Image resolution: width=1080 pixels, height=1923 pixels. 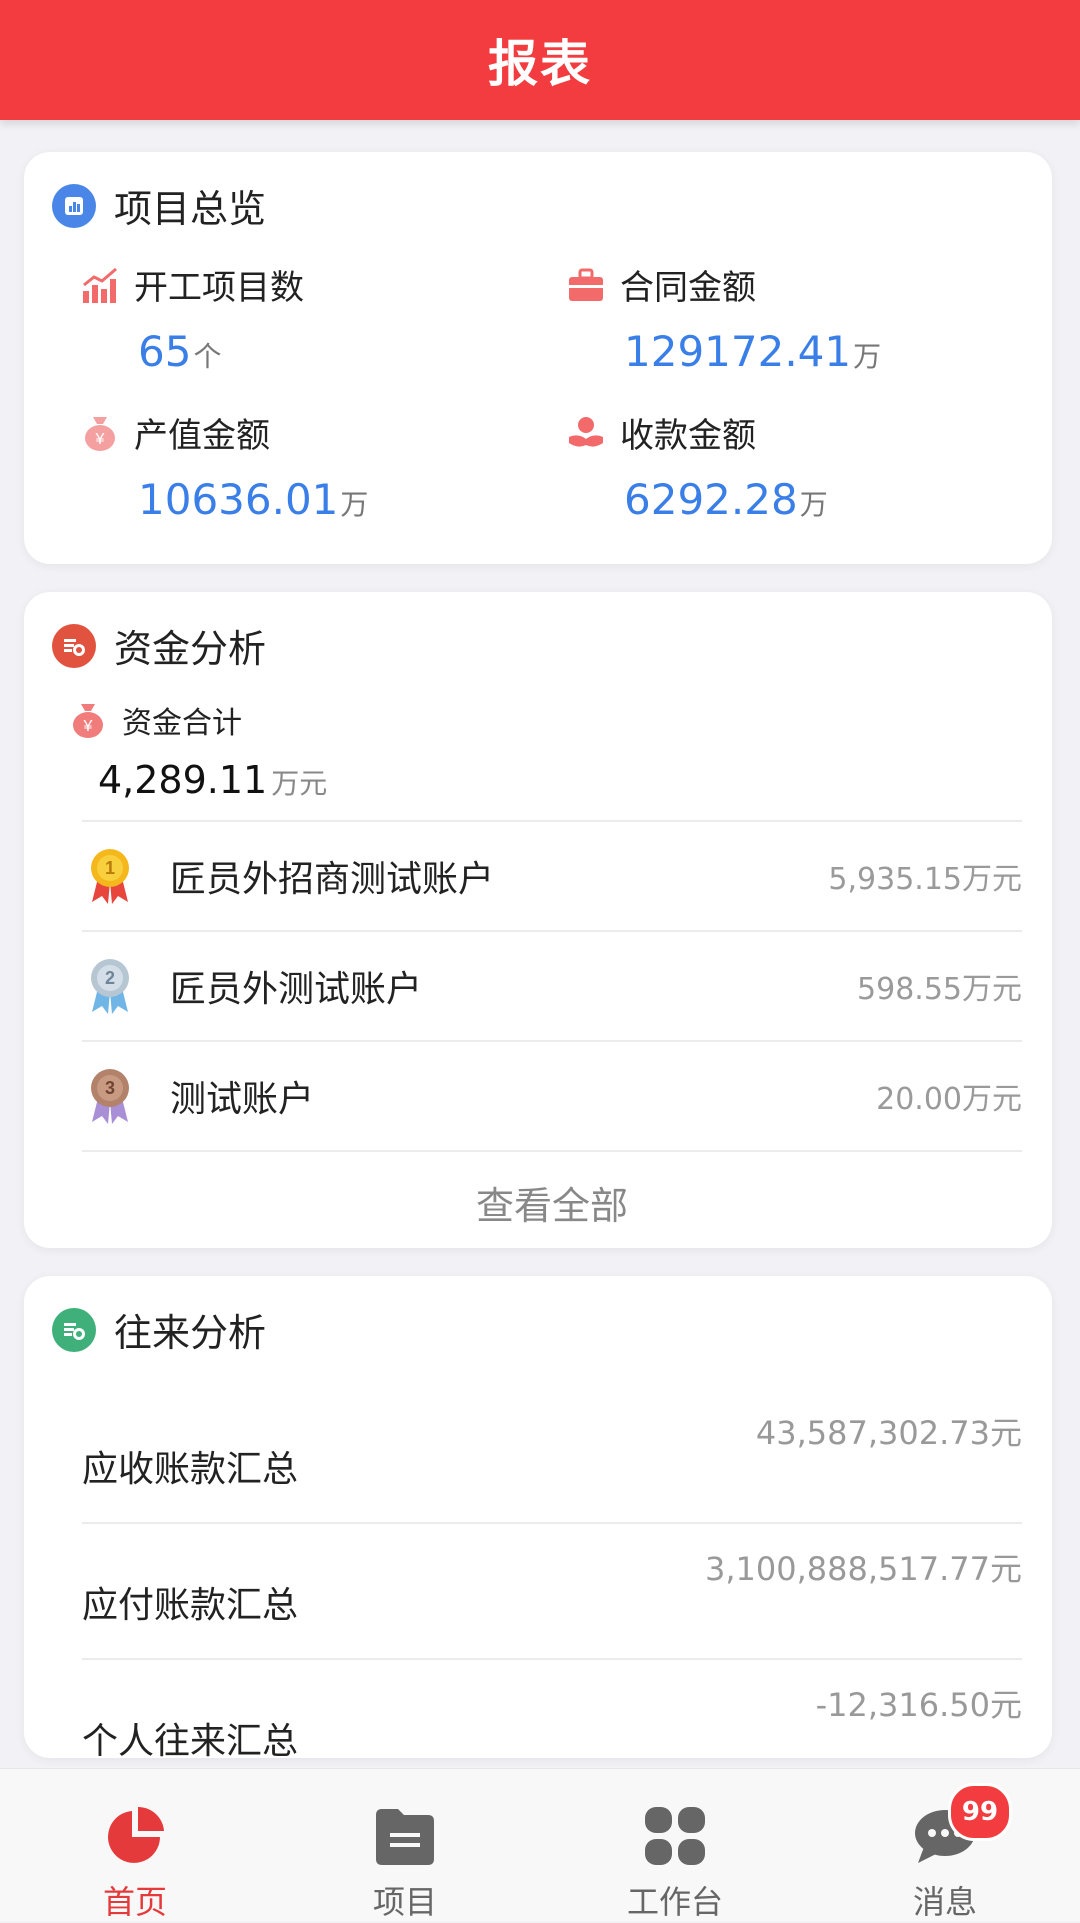 What do you see at coordinates (202, 436) in the screenshot?
I see `stat-label: 产值金额` at bounding box center [202, 436].